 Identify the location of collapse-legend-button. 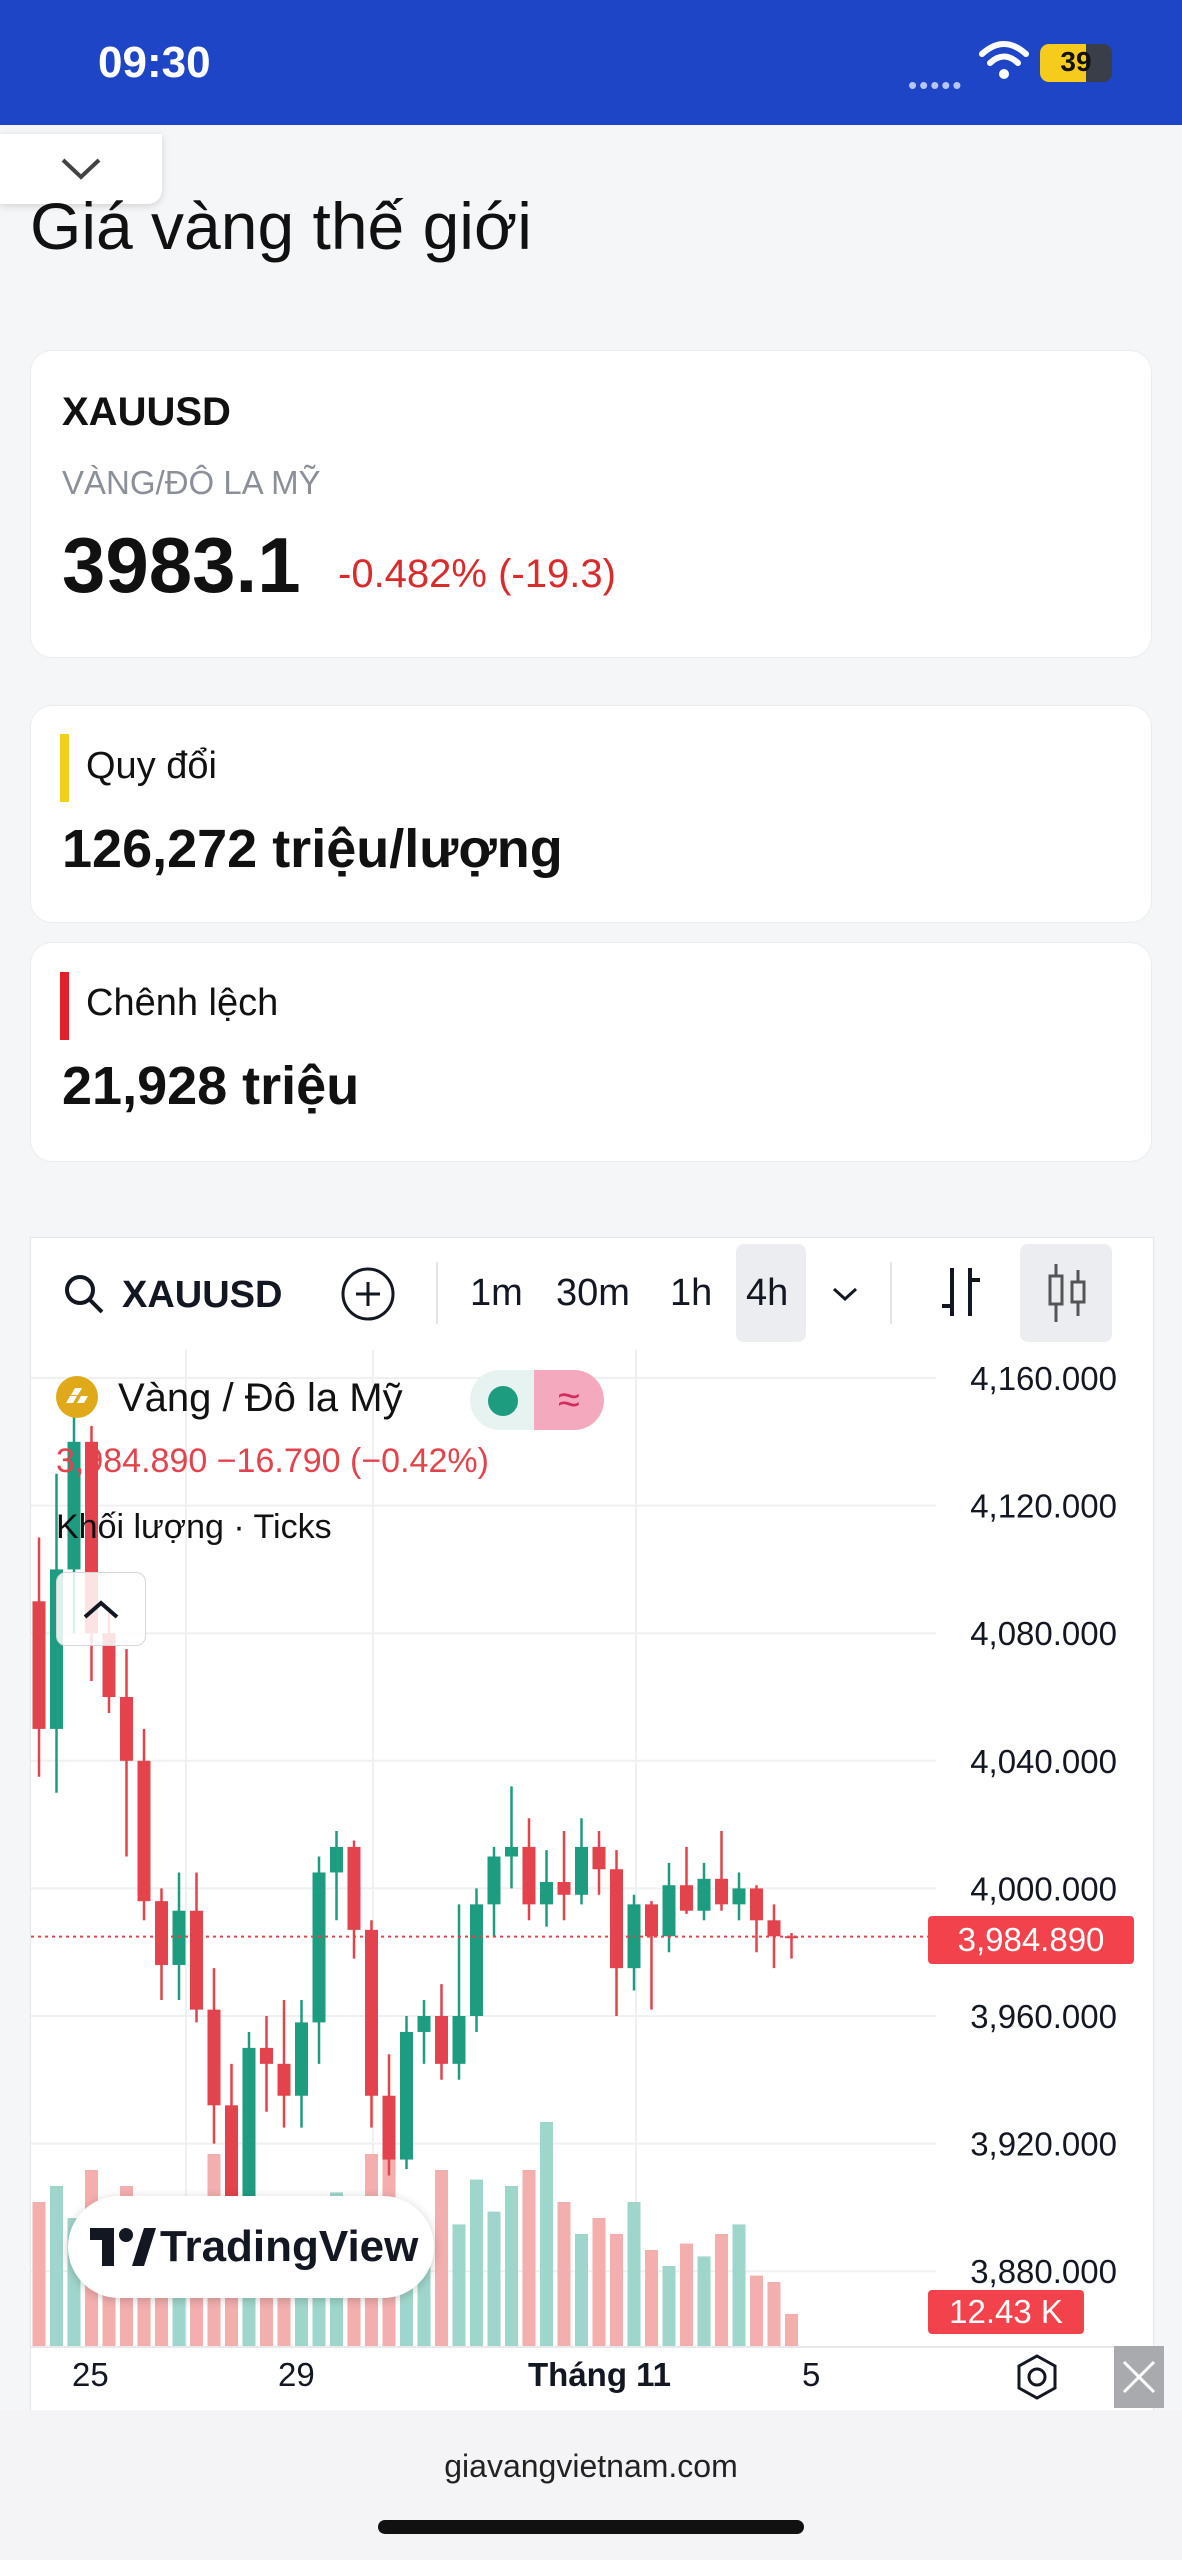
(101, 1609).